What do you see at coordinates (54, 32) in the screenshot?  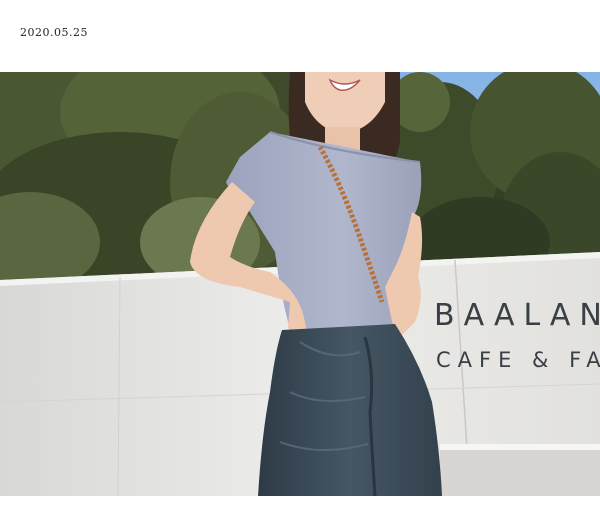 I see `post-date: 2020.05.25` at bounding box center [54, 32].